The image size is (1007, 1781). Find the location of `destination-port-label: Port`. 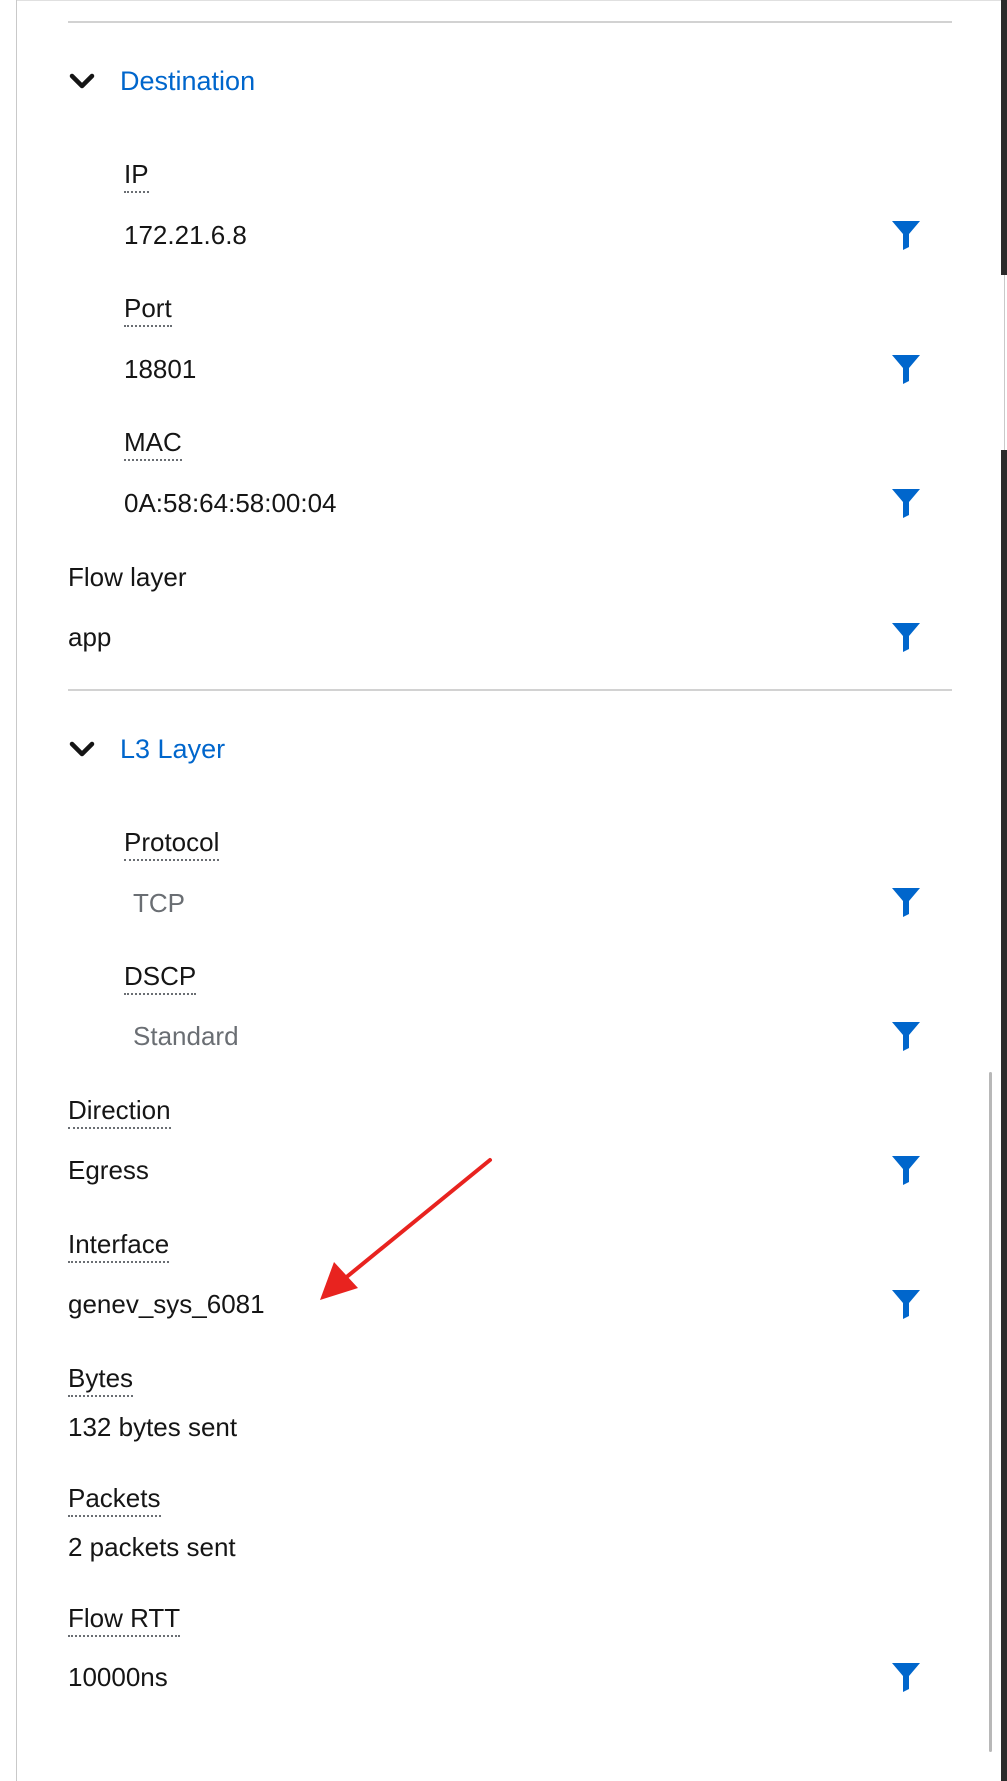

destination-port-label: Port is located at coordinates (148, 308).